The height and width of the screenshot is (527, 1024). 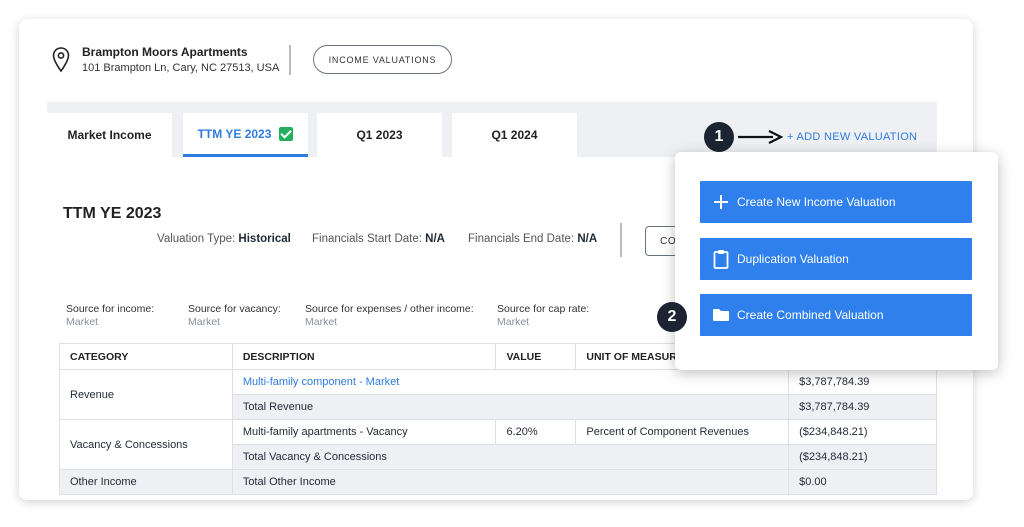 What do you see at coordinates (196, 239) in the screenshot?
I see `valuation-type-label: Valuation Type:` at bounding box center [196, 239].